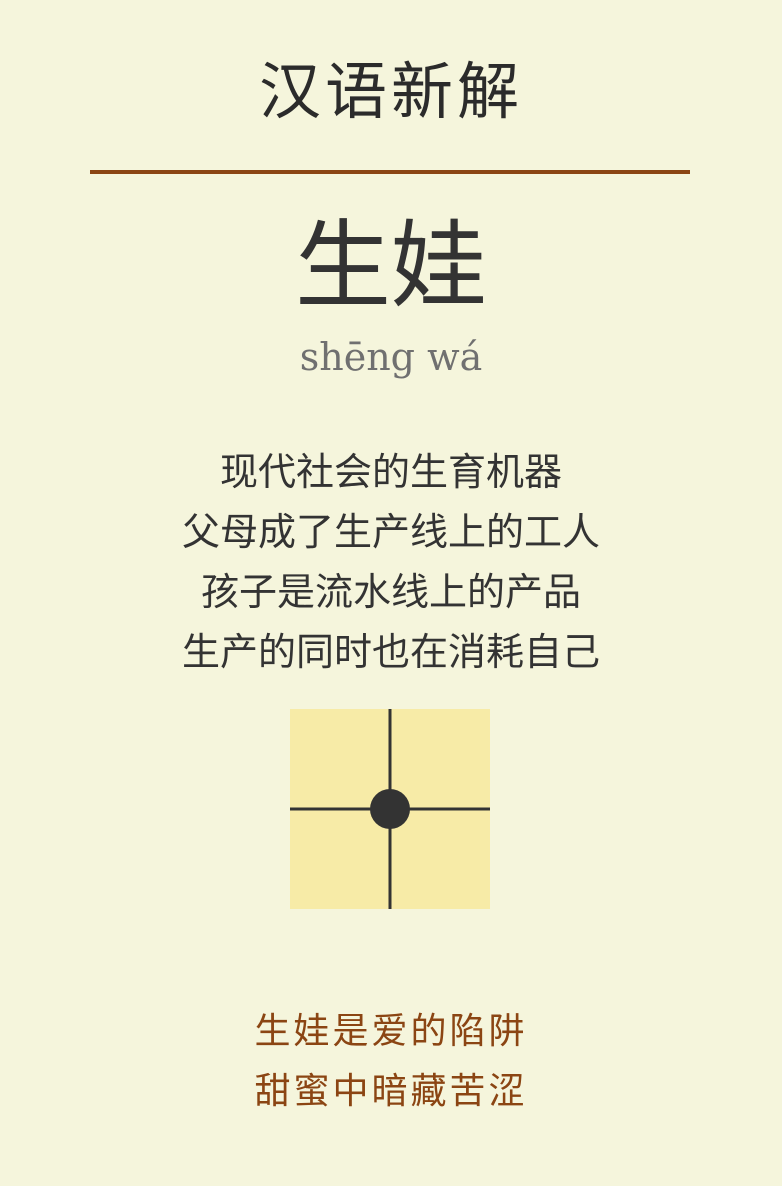 The image size is (782, 1186). What do you see at coordinates (391, 266) in the screenshot?
I see `entry-word: 生娃` at bounding box center [391, 266].